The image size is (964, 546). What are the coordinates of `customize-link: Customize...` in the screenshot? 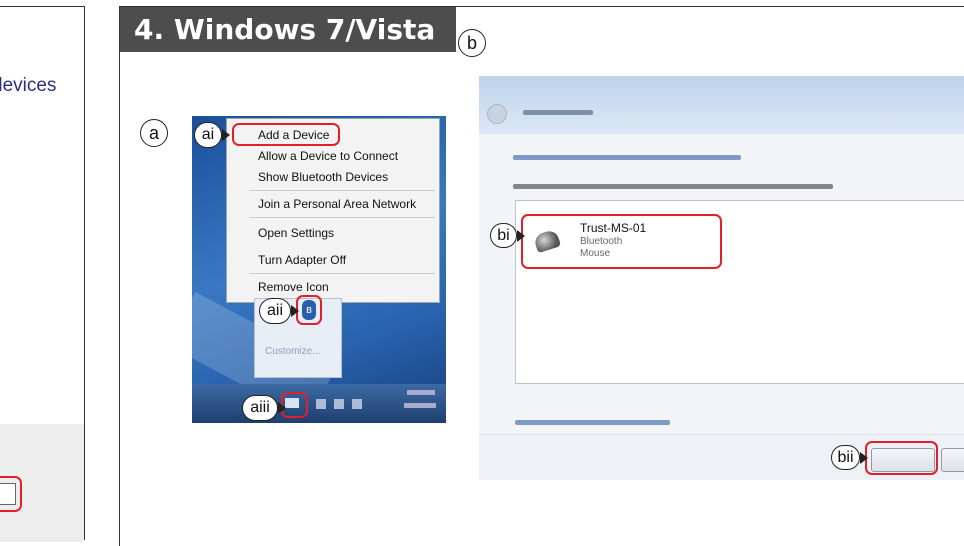 It's located at (293, 351).